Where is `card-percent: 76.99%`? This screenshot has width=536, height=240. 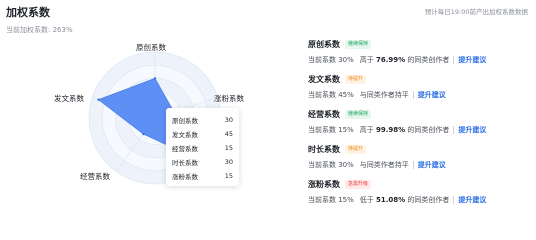 card-percent: 76.99% is located at coordinates (391, 59).